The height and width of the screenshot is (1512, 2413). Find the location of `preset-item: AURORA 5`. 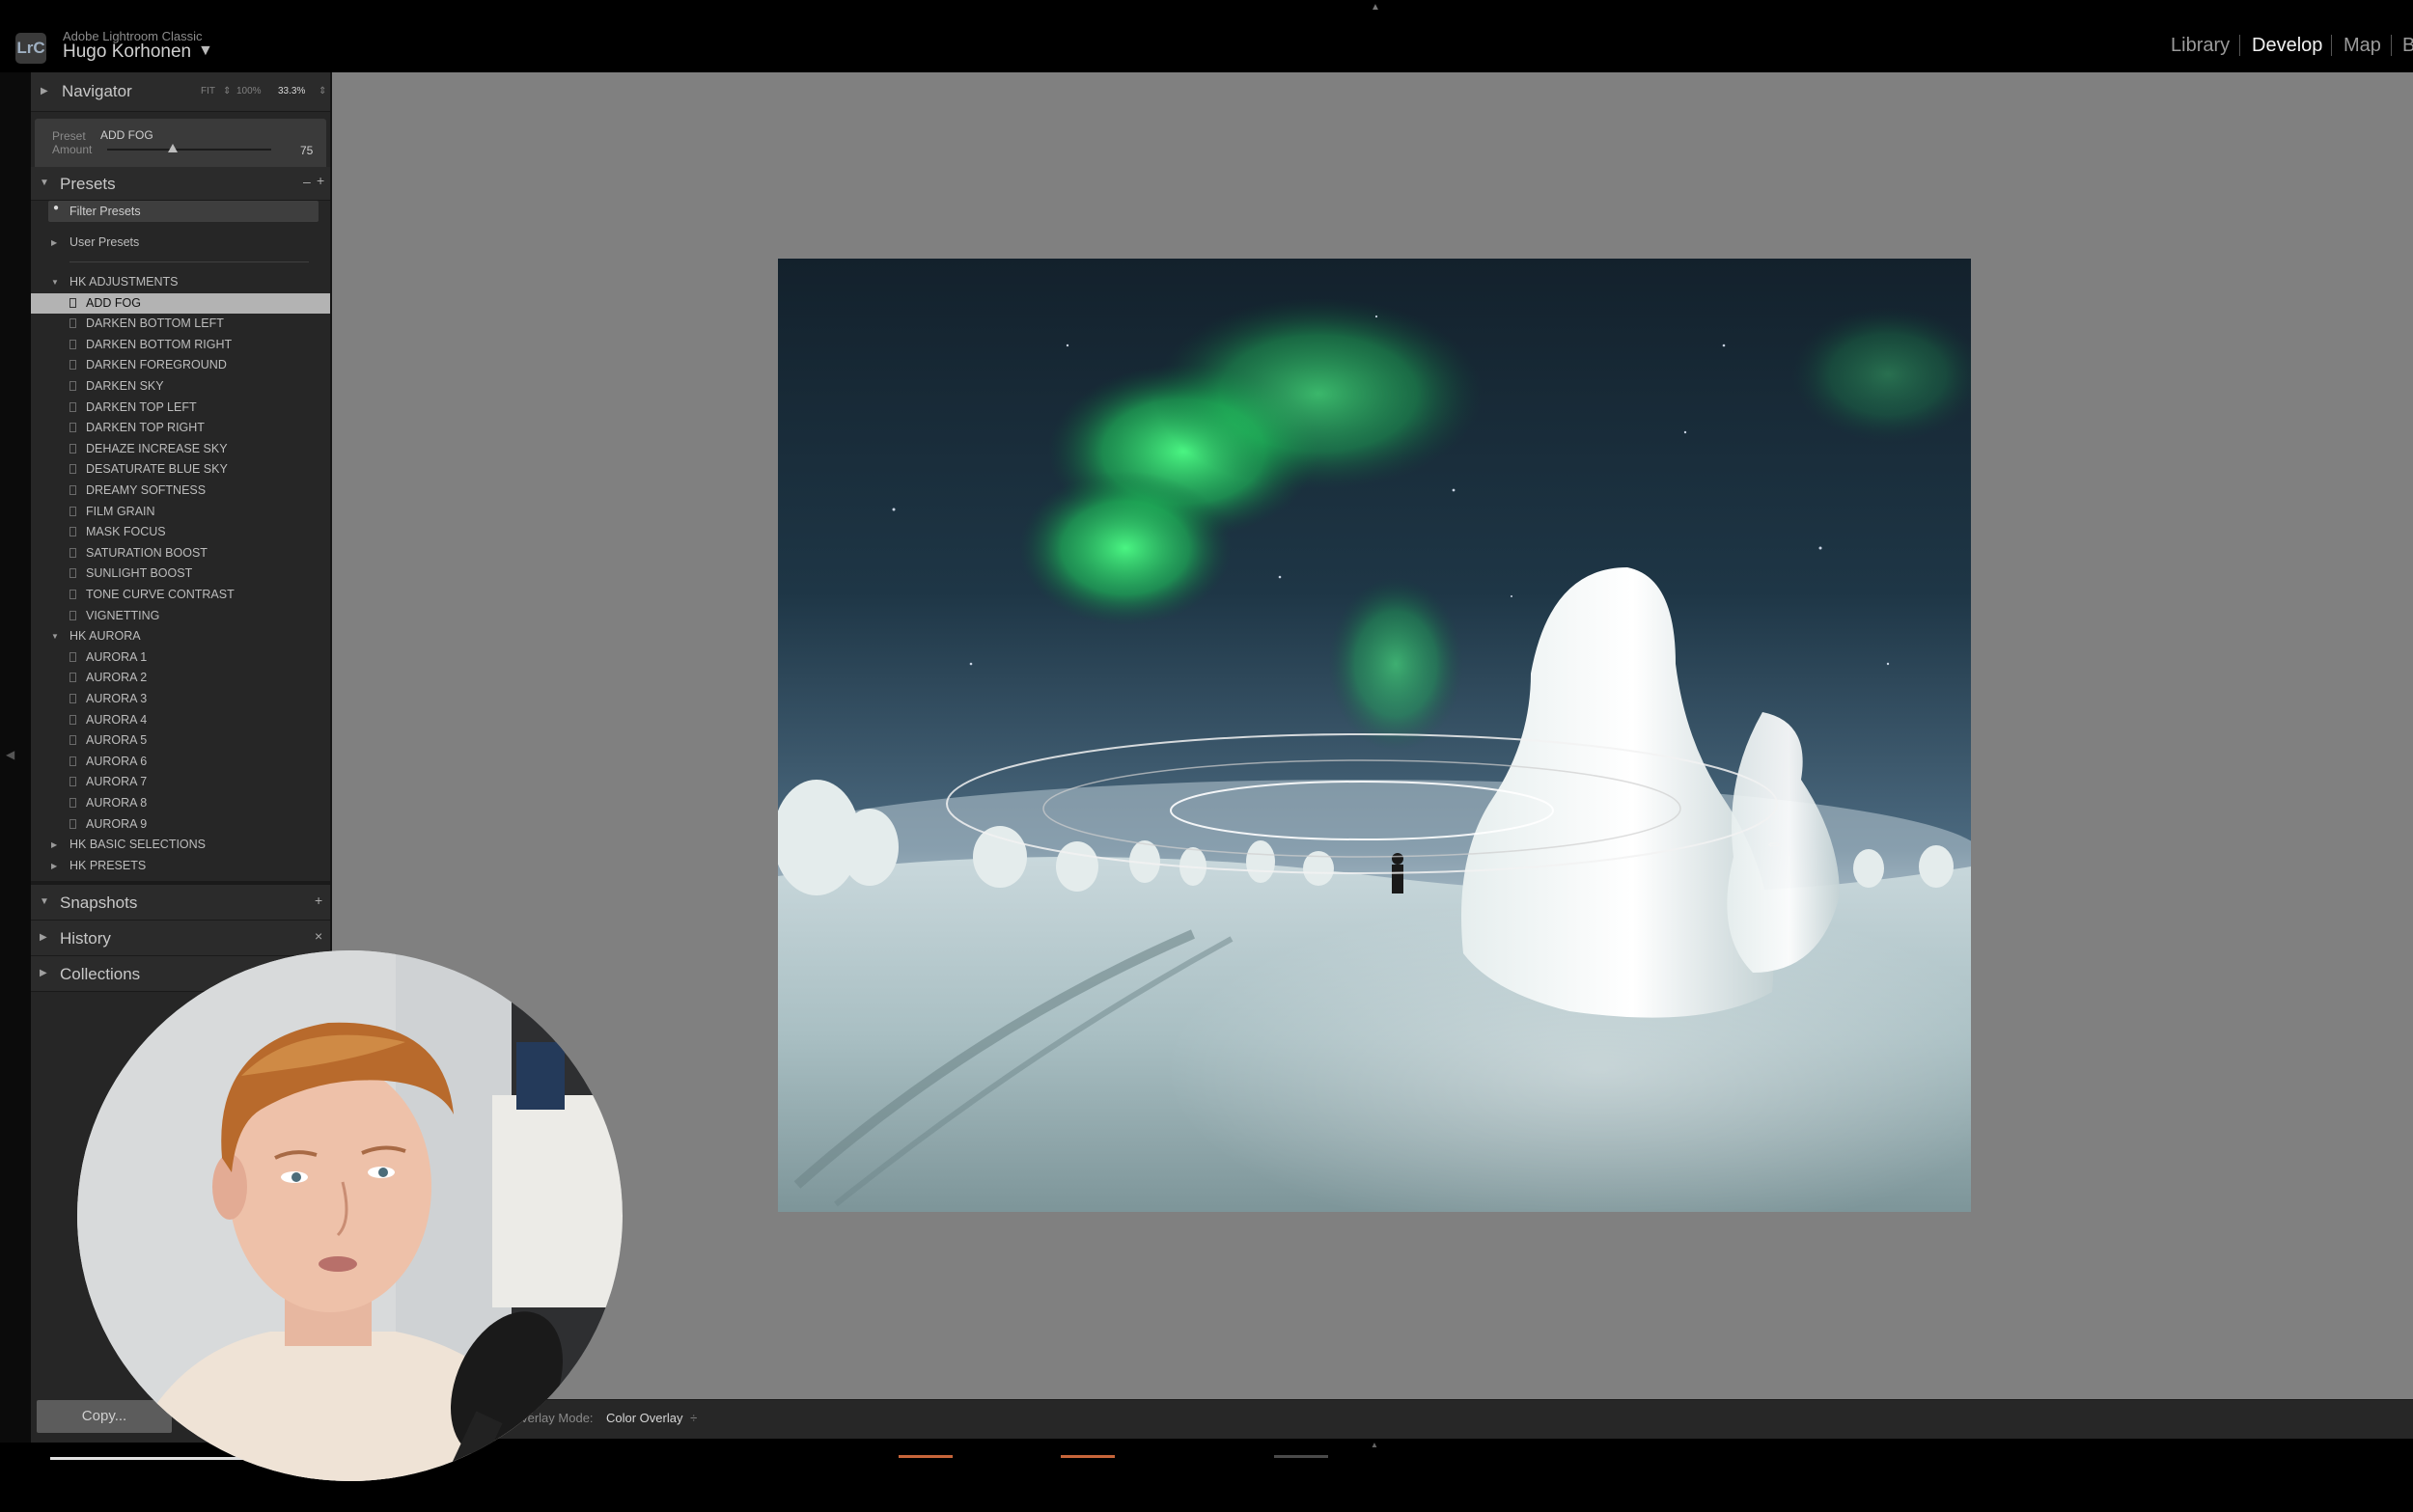

preset-item: AURORA 5 is located at coordinates (180, 740).